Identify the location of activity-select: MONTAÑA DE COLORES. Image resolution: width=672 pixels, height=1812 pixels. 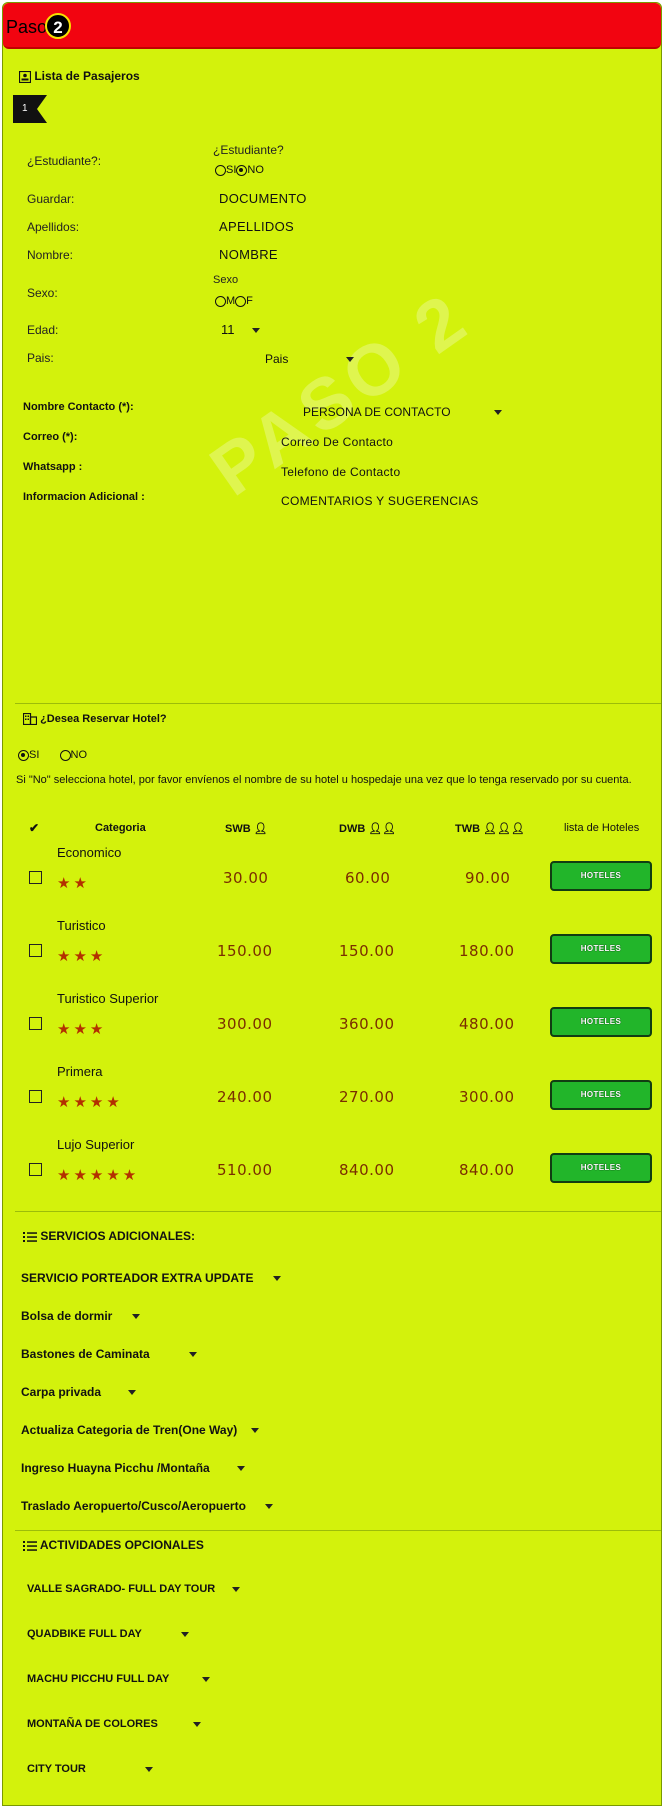
(114, 1724).